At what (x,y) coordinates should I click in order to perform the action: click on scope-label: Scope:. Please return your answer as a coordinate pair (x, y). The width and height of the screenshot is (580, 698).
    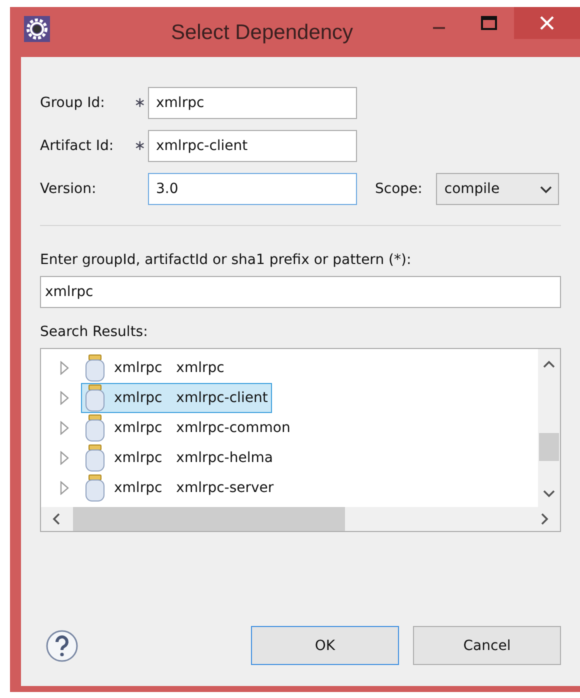
    Looking at the image, I should click on (398, 189).